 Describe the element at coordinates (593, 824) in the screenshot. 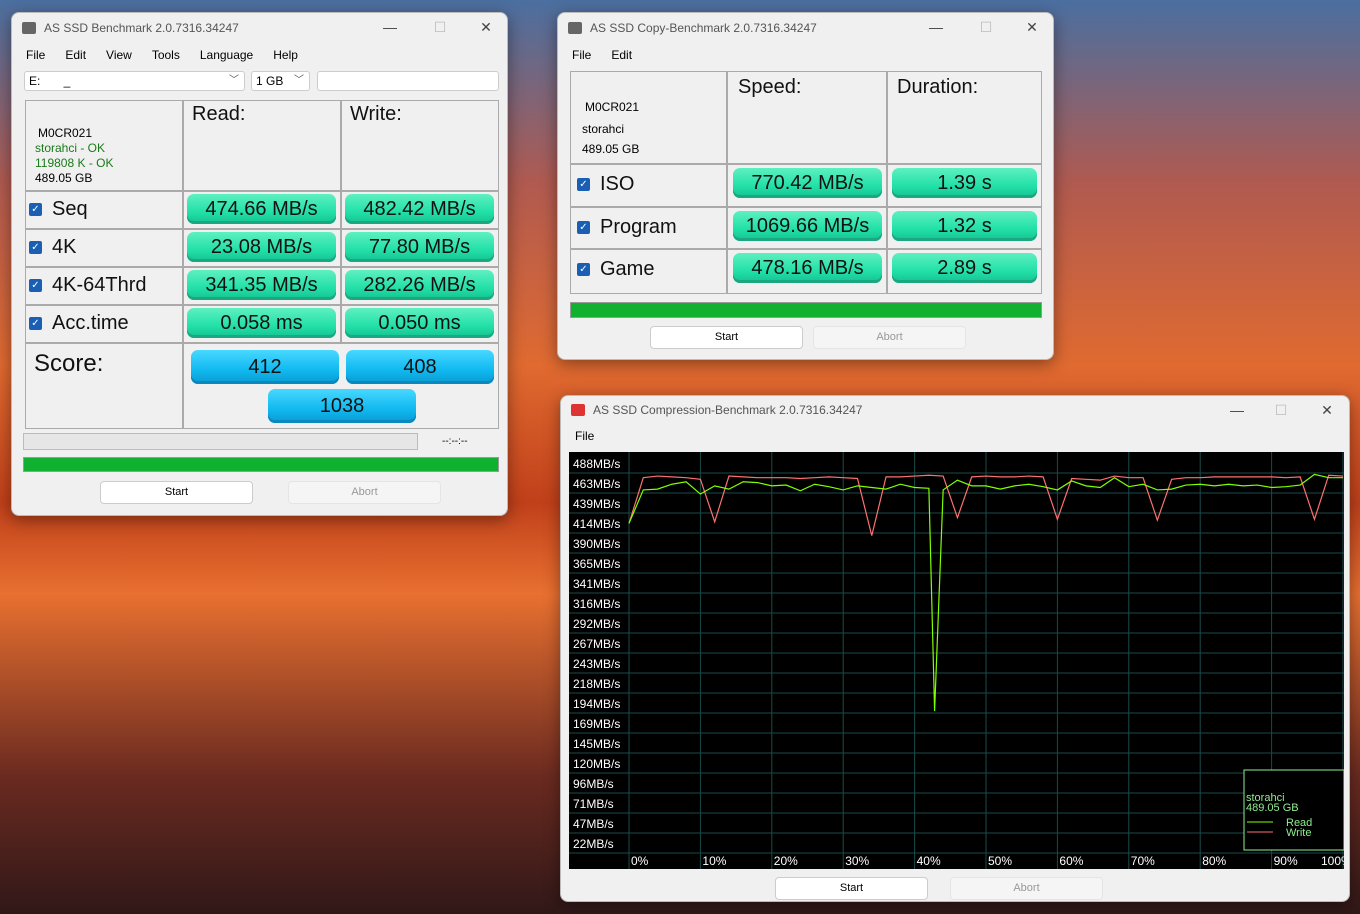

I see `y-tick-label: 47MB/s` at that location.